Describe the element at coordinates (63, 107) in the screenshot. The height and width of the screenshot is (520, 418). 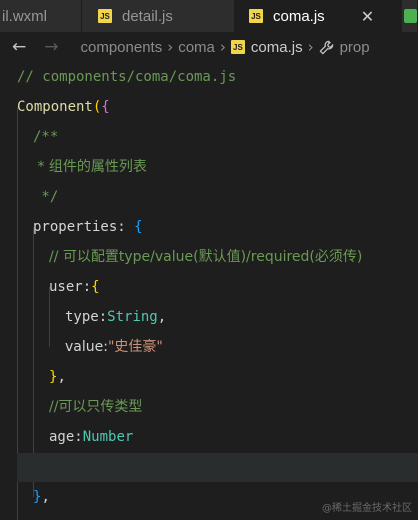
I see `code-line-2: Component({` at that location.